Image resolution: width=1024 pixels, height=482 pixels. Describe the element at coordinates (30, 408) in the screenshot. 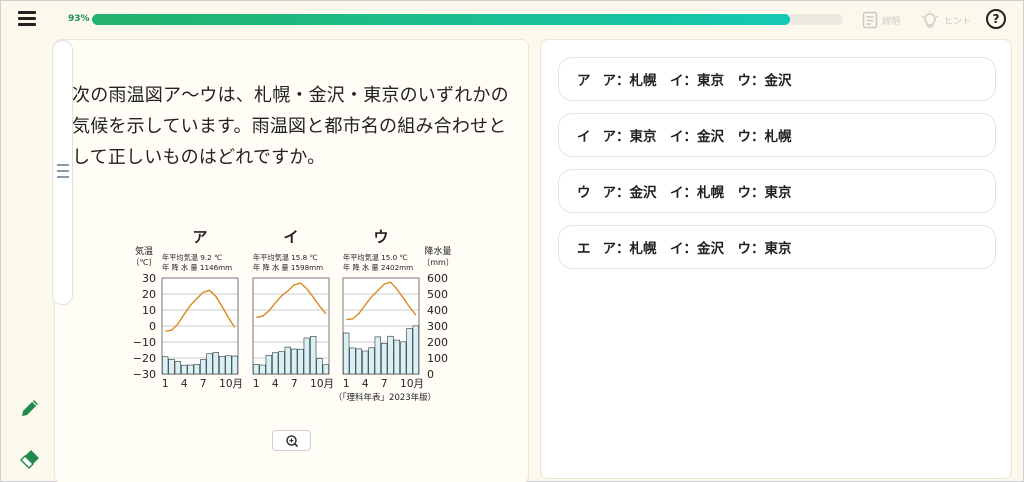

I see `pencil-icon` at that location.